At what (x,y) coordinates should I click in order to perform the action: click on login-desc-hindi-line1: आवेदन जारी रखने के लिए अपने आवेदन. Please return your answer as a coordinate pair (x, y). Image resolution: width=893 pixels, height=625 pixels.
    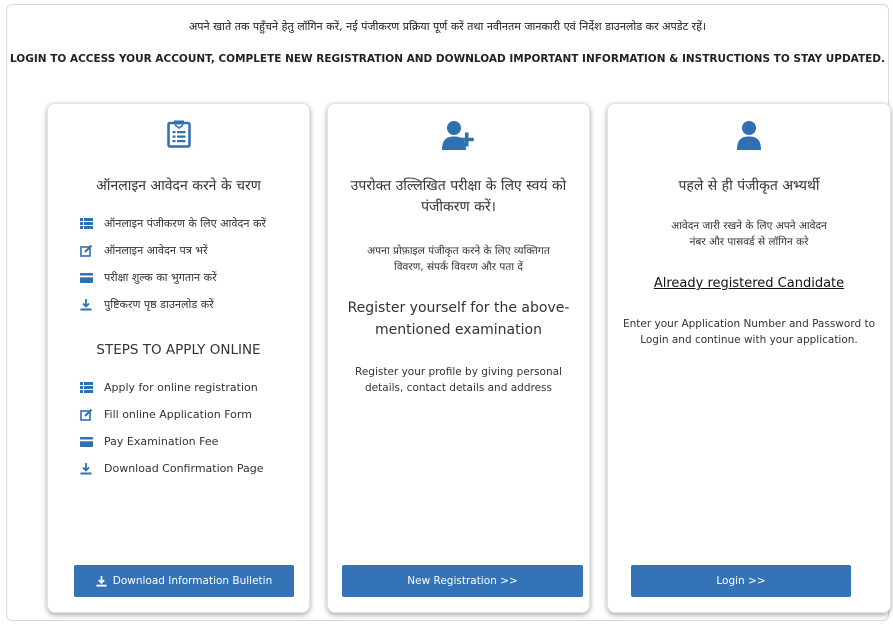
    Looking at the image, I should click on (749, 226).